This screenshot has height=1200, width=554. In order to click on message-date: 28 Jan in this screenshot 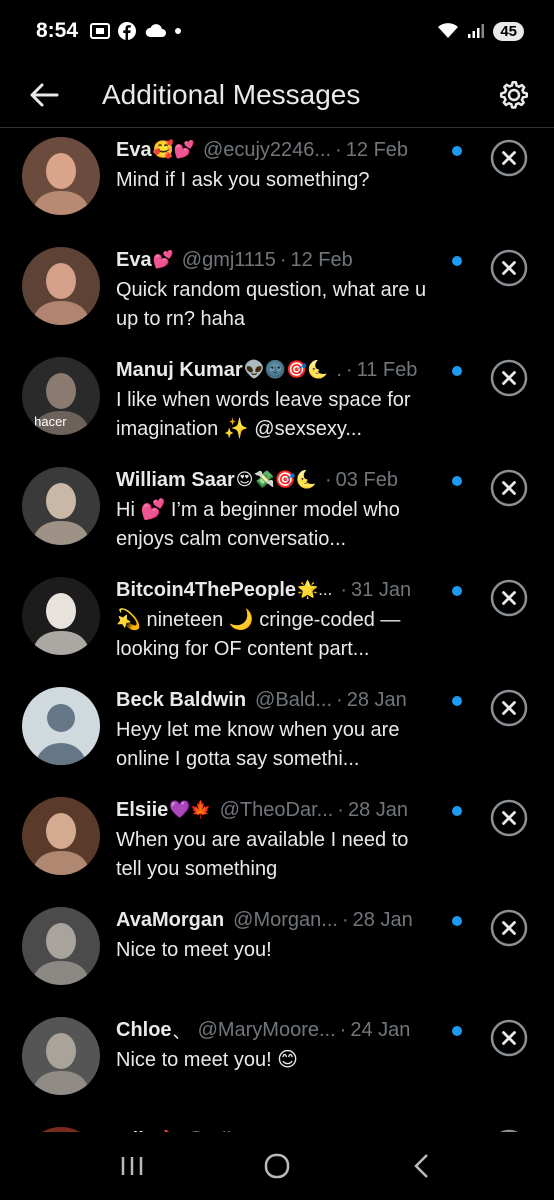, I will do `click(376, 699)`.